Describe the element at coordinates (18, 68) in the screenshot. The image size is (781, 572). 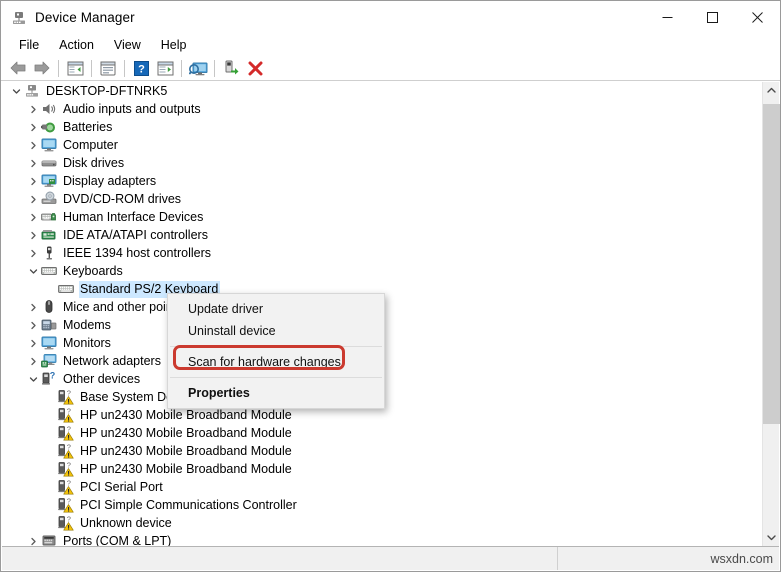
I see `back-button` at that location.